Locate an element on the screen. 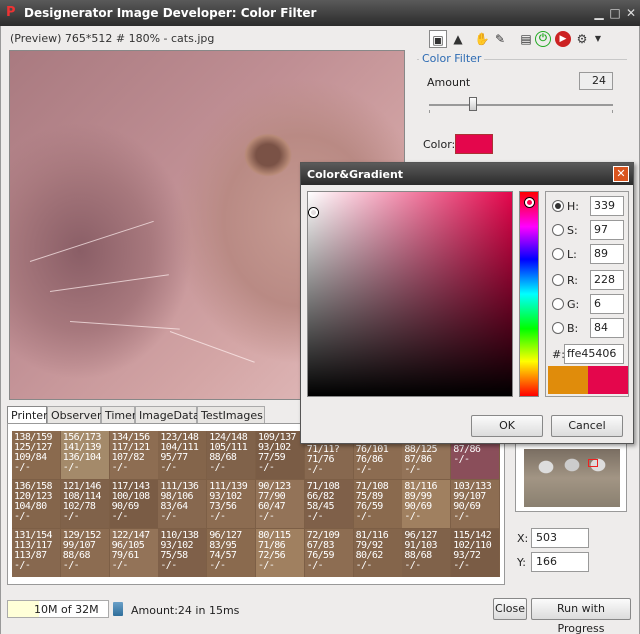  field-l: 89 is located at coordinates (607, 254).